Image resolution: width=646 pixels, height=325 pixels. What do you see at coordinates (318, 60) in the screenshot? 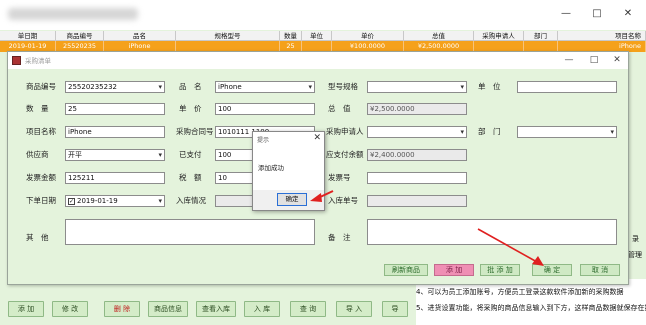
I see `dialog-title-bar: 采购清单 — □ ✕` at bounding box center [318, 60].